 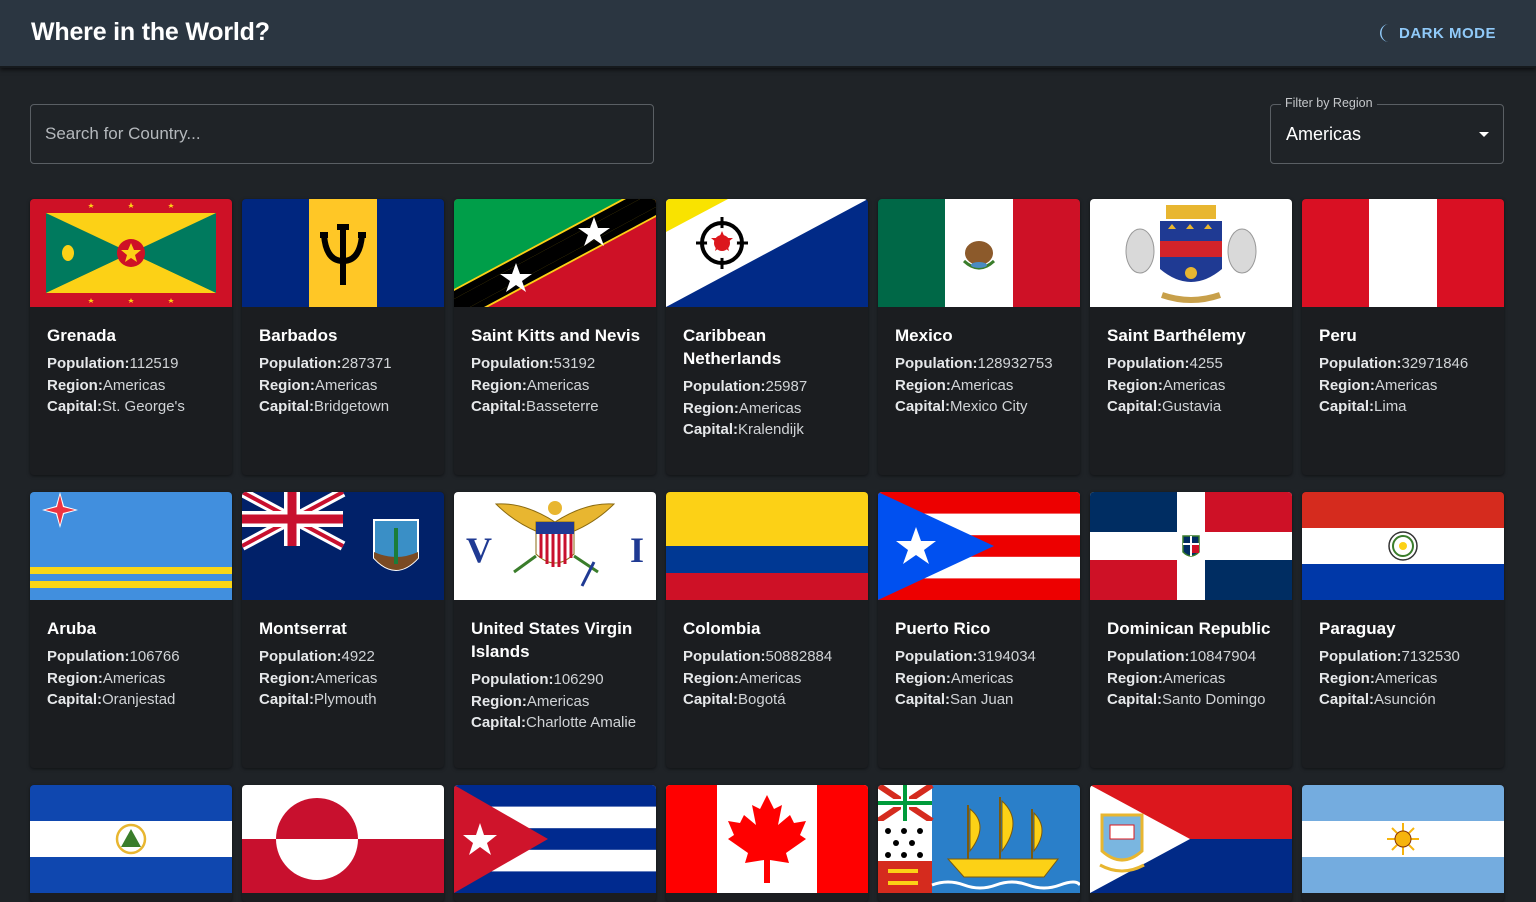 I want to click on country-name: Barbados, so click(x=298, y=335).